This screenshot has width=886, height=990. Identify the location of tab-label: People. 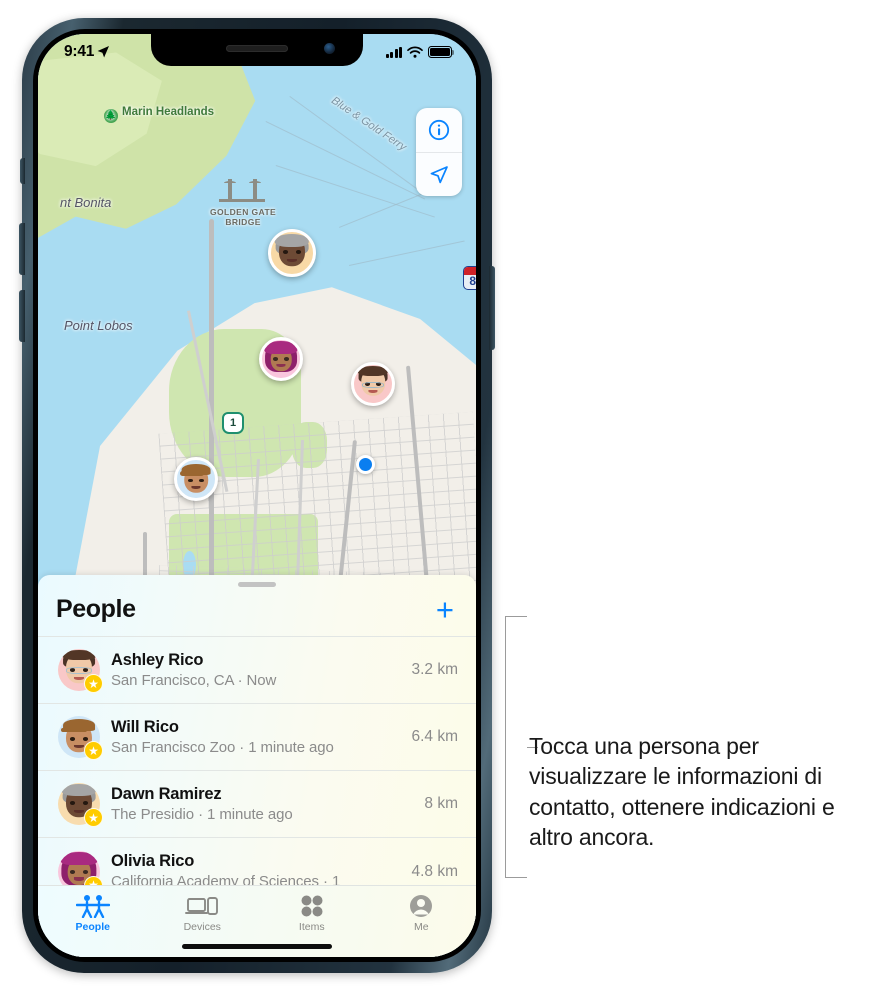
(92, 927).